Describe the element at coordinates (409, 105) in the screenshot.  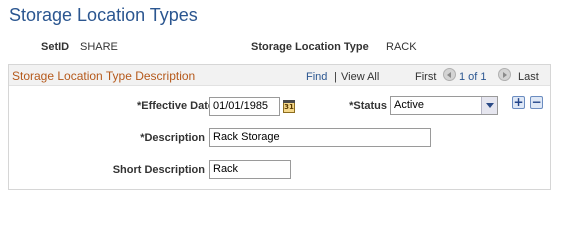
I see `status-select-value: Active` at that location.